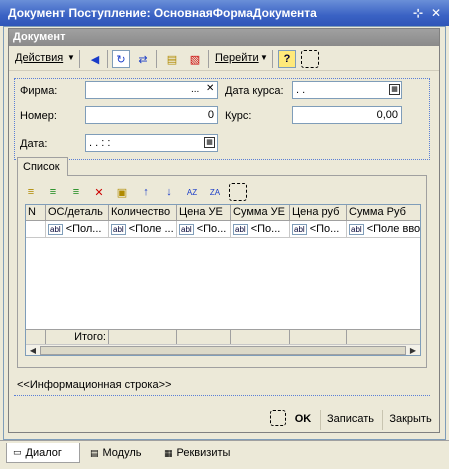  What do you see at coordinates (203, 453) in the screenshot?
I see `tab-label: Реквизиты` at bounding box center [203, 453].